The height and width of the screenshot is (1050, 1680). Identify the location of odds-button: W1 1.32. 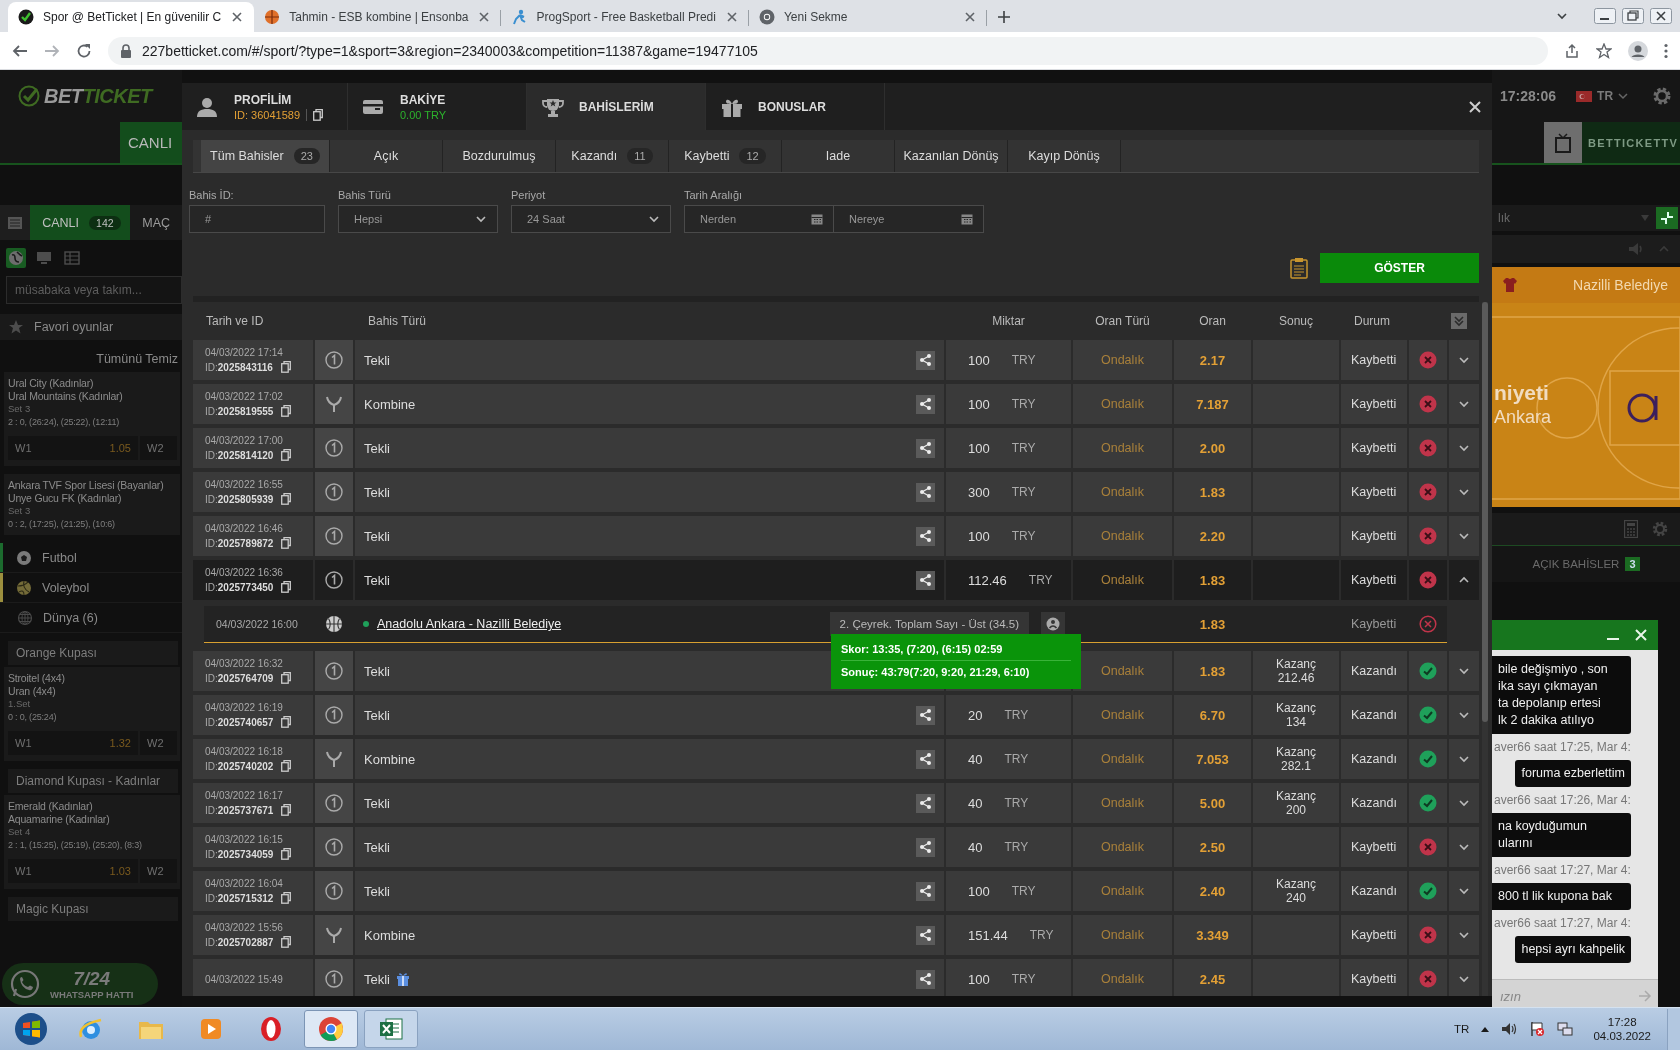
(73, 743).